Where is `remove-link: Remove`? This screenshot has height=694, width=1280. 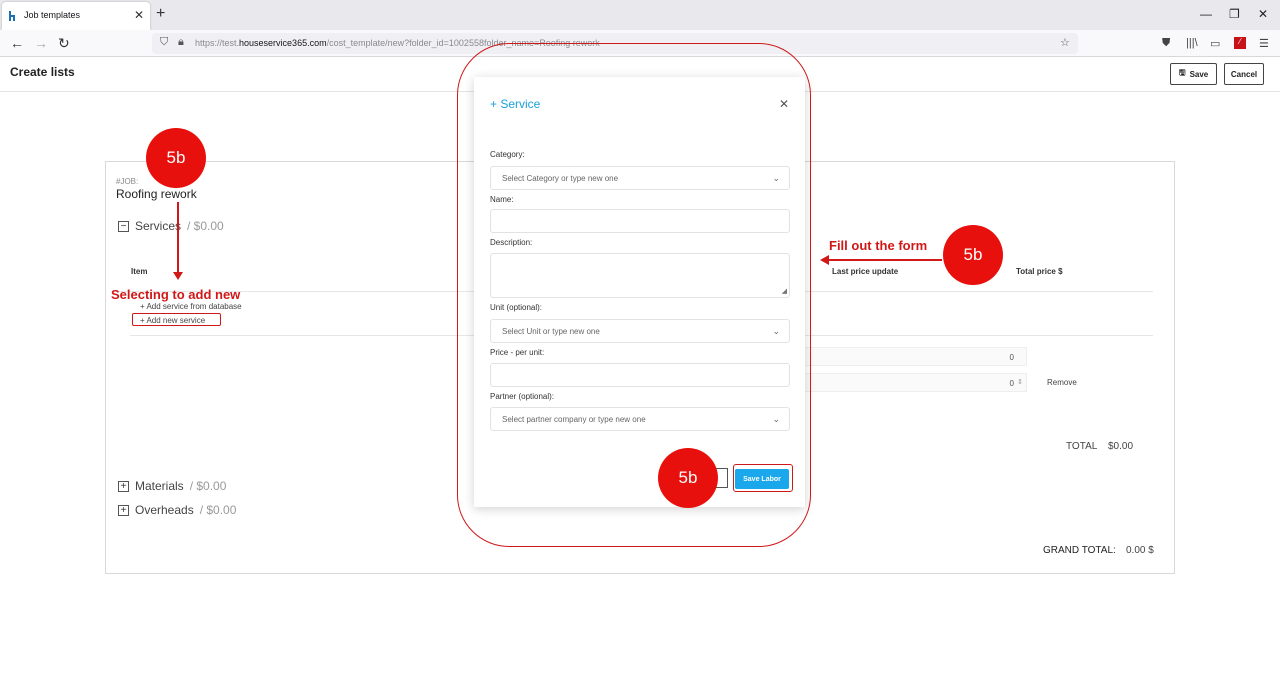 remove-link: Remove is located at coordinates (1062, 382).